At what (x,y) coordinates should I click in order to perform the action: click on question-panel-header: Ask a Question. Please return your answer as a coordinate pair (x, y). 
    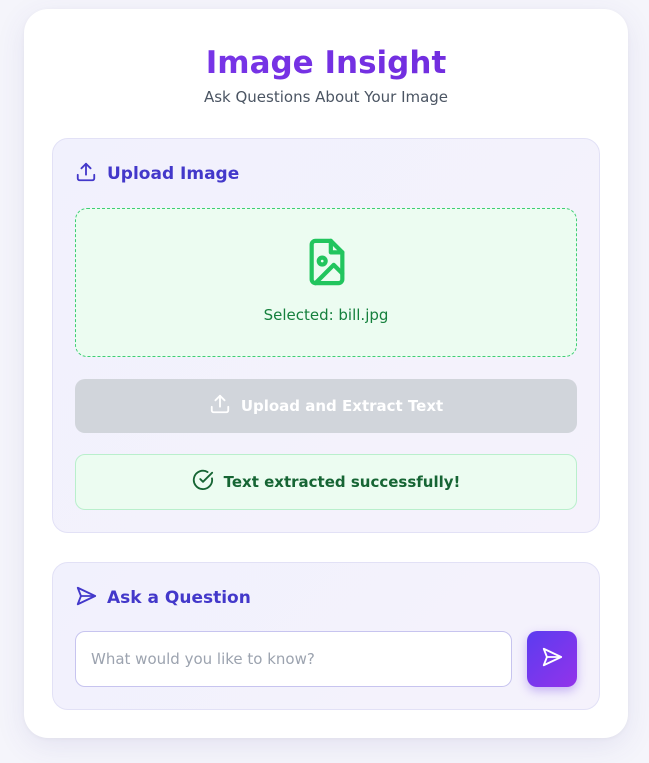
    Looking at the image, I should click on (163, 598).